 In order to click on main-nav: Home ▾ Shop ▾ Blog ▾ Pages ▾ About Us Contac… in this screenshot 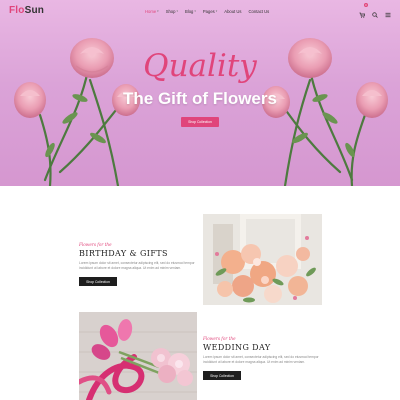, I will do `click(207, 11)`.